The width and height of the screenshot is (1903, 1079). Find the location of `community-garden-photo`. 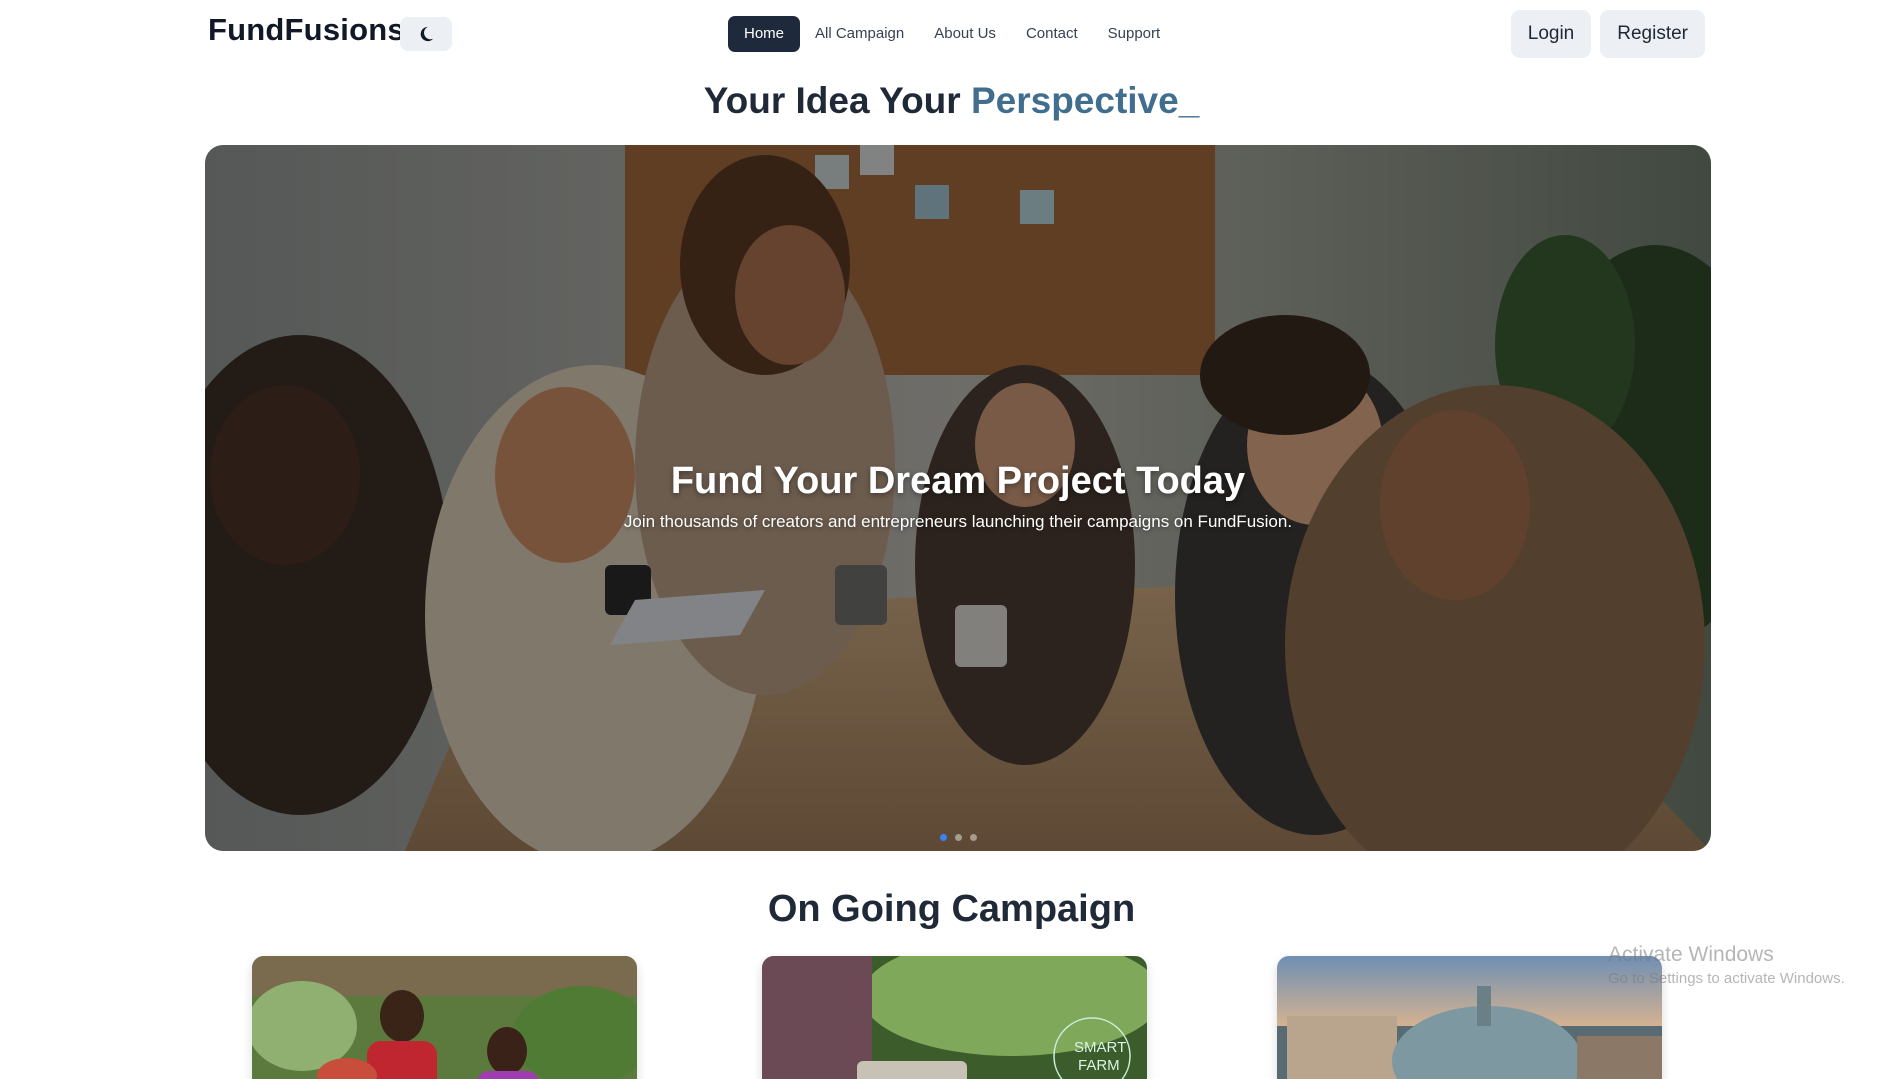

community-garden-photo is located at coordinates (444, 1017).